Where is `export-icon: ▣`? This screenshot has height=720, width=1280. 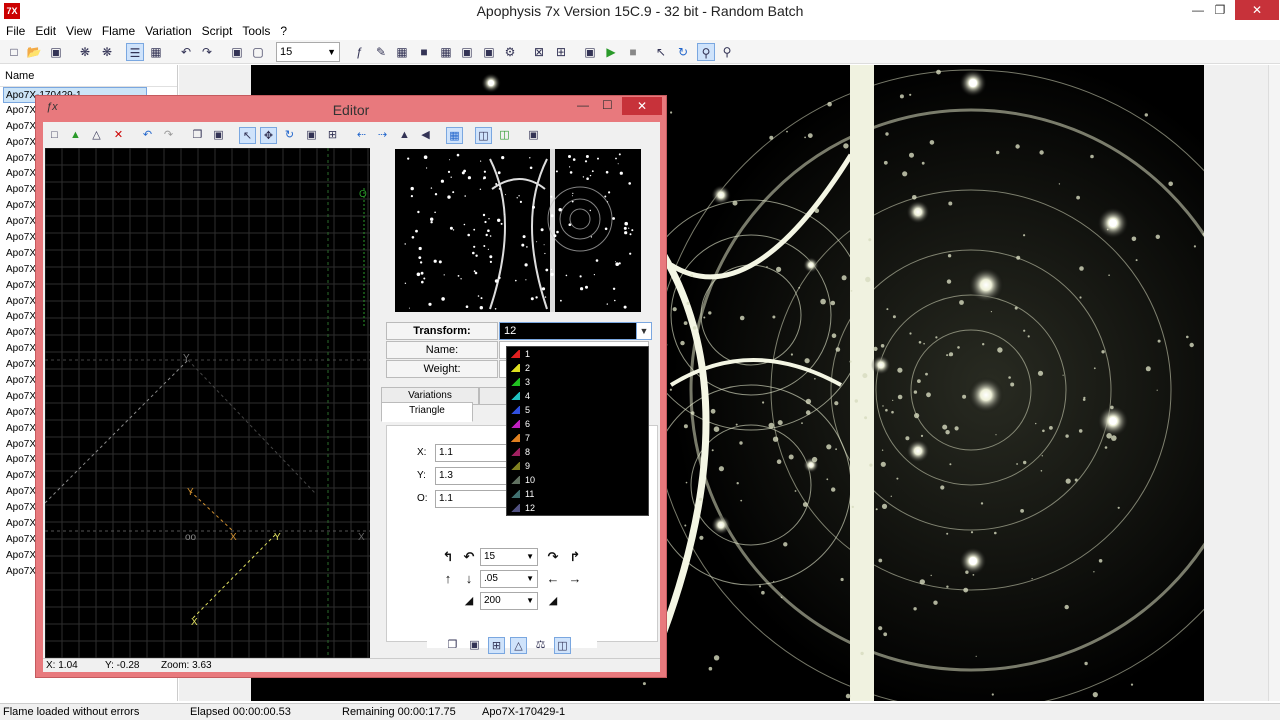
export-icon: ▣ is located at coordinates (489, 52).